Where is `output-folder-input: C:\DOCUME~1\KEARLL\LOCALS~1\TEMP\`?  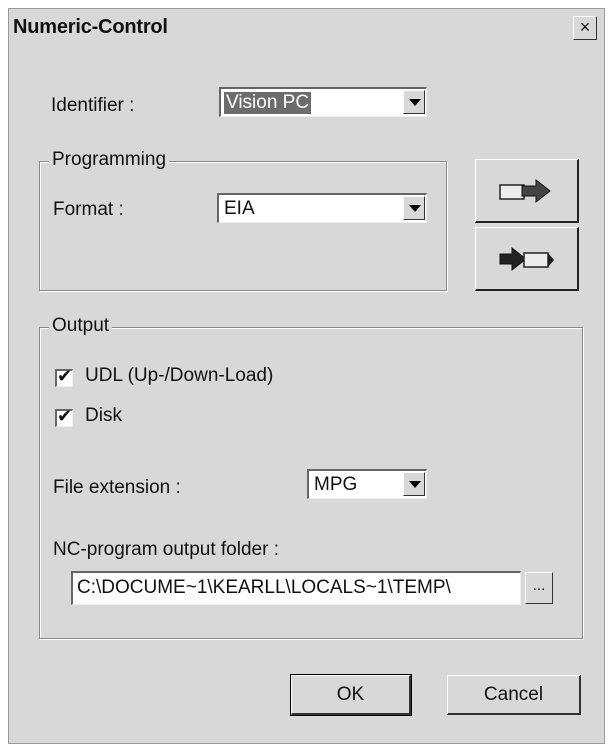 output-folder-input: C:\DOCUME~1\KEARLL\LOCALS~1\TEMP\ is located at coordinates (296, 588).